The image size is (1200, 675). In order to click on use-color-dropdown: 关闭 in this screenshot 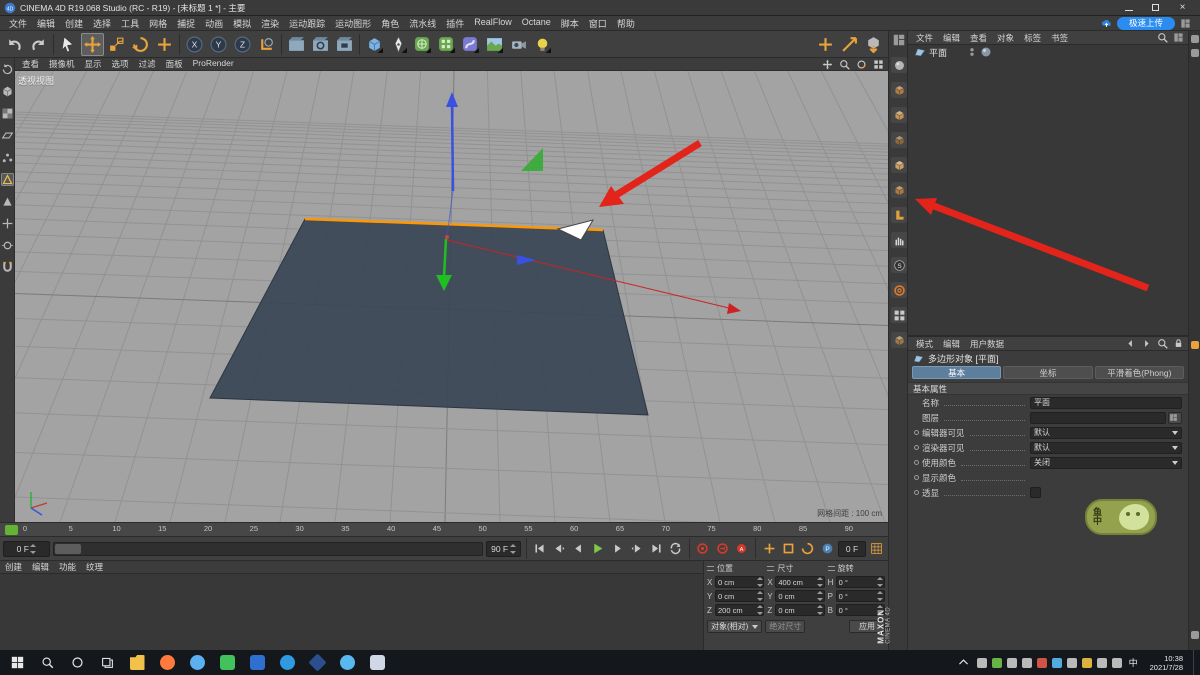, I will do `click(1106, 462)`.